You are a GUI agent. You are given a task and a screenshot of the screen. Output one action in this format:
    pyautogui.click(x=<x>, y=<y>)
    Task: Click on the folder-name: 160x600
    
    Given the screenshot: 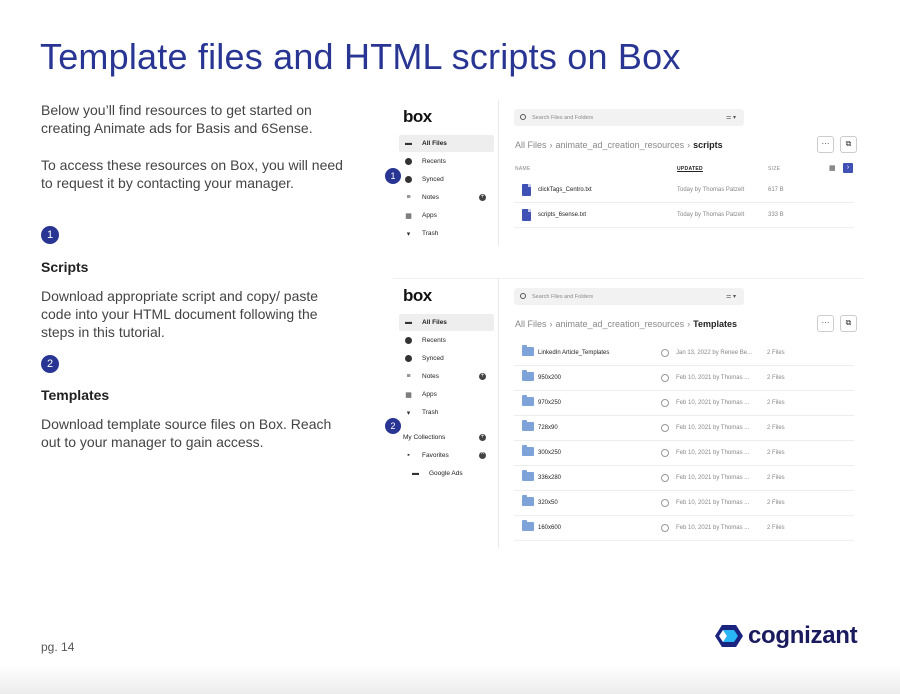 What is the action you would take?
    pyautogui.click(x=549, y=528)
    